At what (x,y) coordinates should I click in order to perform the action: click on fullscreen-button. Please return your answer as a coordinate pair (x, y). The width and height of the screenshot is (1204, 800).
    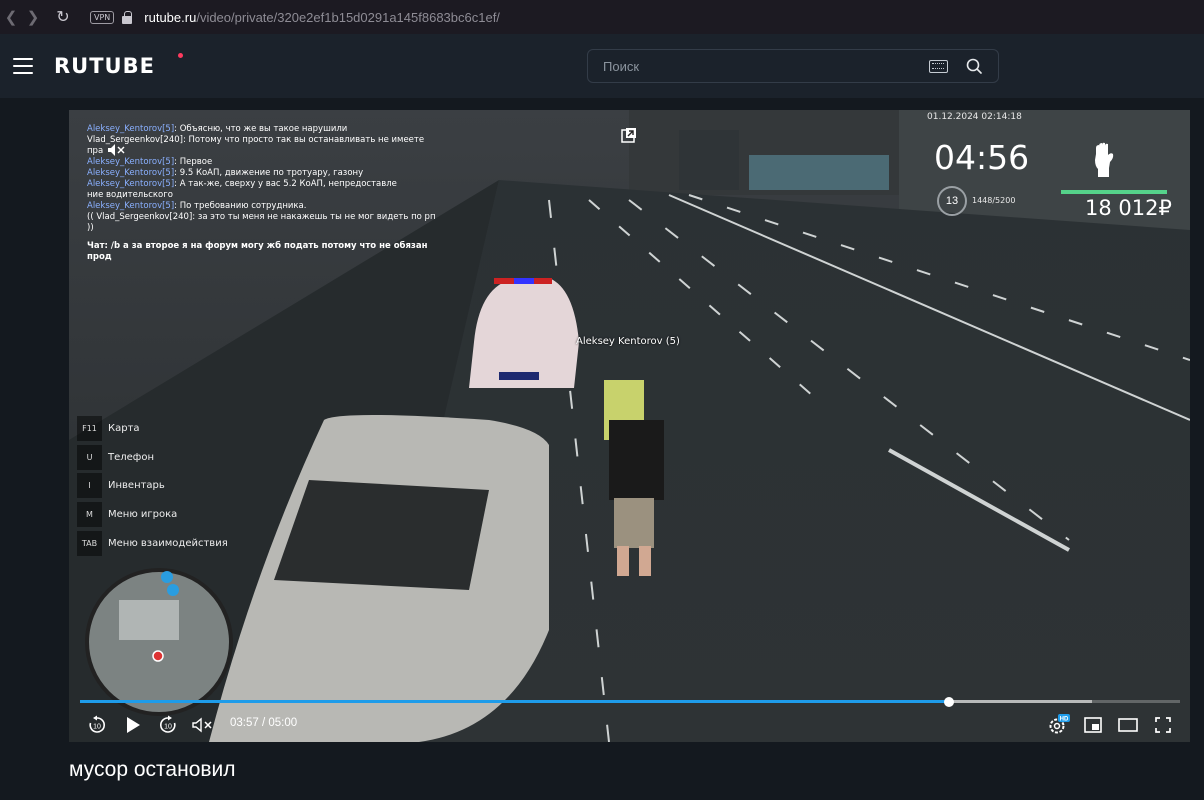
    Looking at the image, I should click on (1163, 725).